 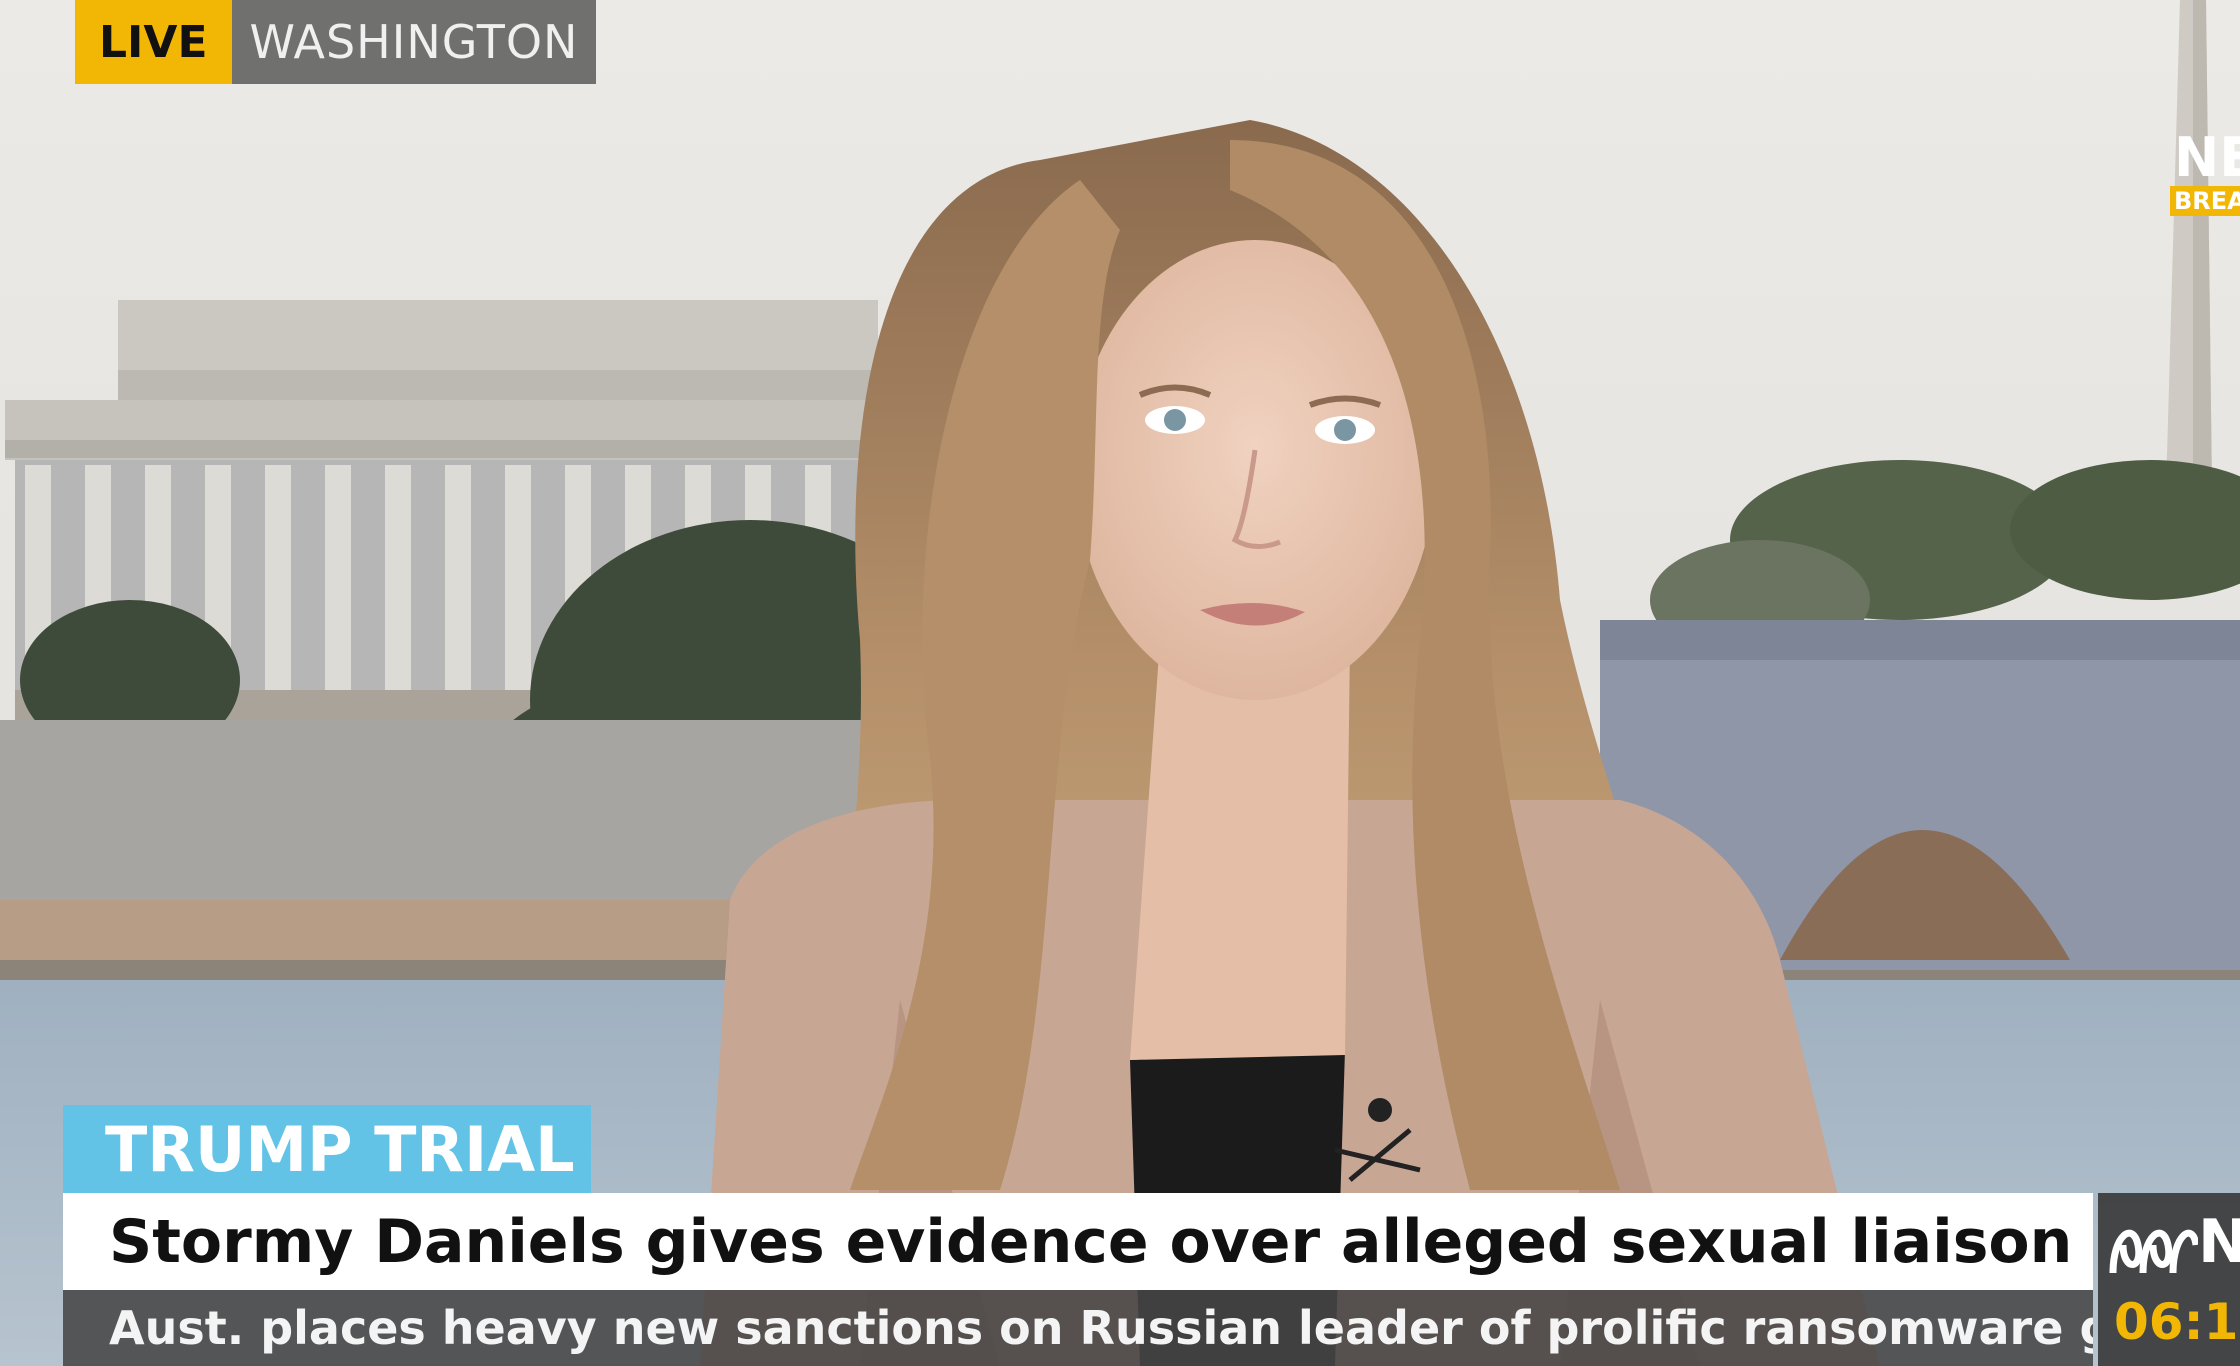 I want to click on abc-logo-icon, so click(x=2153, y=1251).